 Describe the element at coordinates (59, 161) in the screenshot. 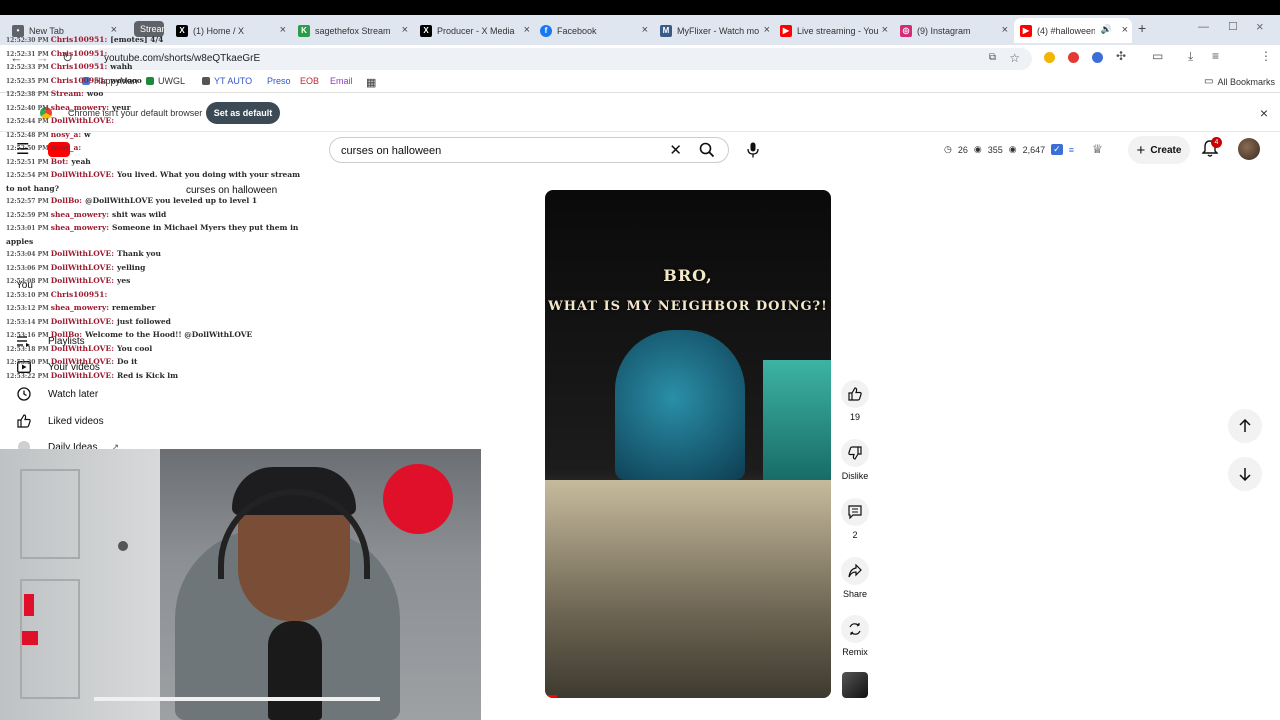

I see `chat-username: Bot:` at that location.